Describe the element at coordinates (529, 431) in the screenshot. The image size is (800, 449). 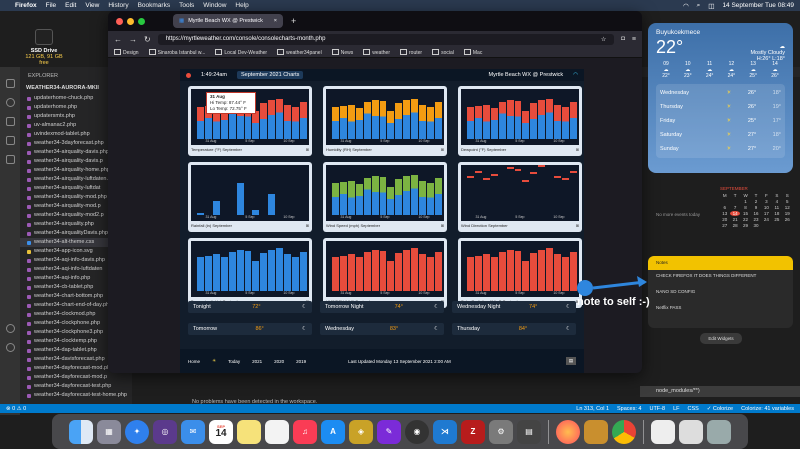
I see `activity-monitor-icon: ▤` at that location.